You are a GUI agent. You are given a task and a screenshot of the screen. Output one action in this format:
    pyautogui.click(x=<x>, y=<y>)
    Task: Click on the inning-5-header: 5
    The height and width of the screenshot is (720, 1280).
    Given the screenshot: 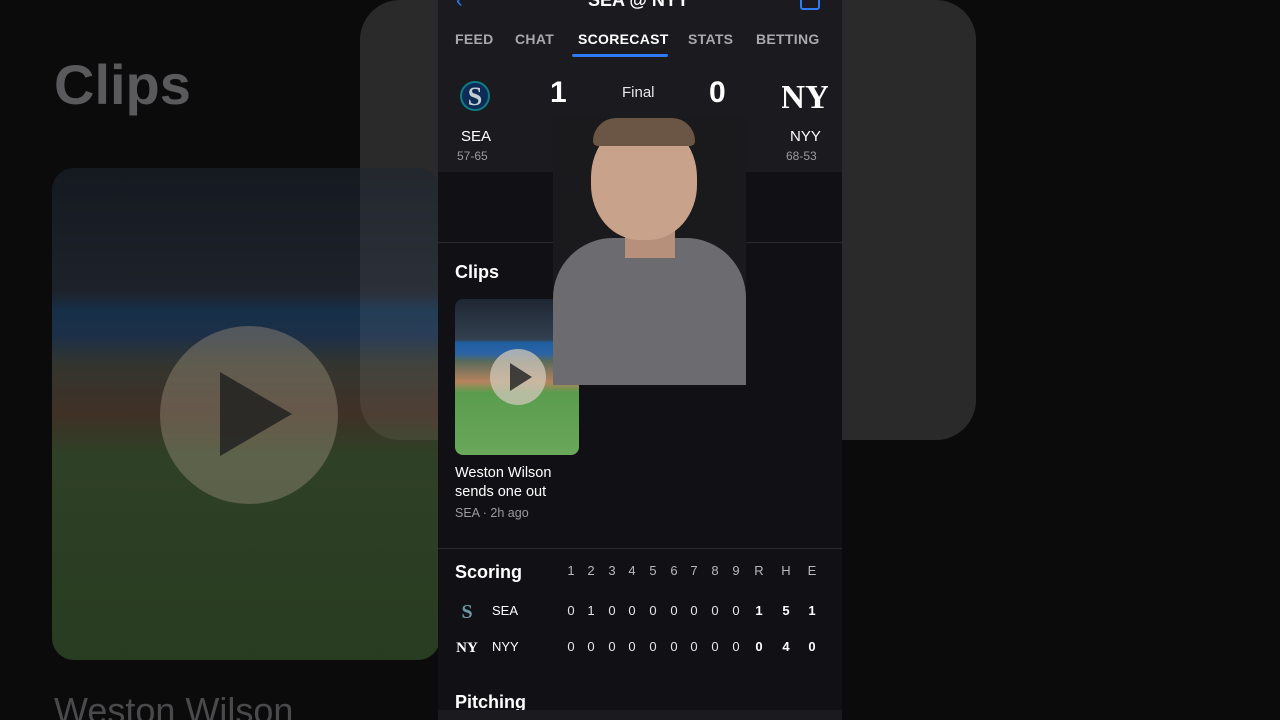 What is the action you would take?
    pyautogui.click(x=653, y=570)
    